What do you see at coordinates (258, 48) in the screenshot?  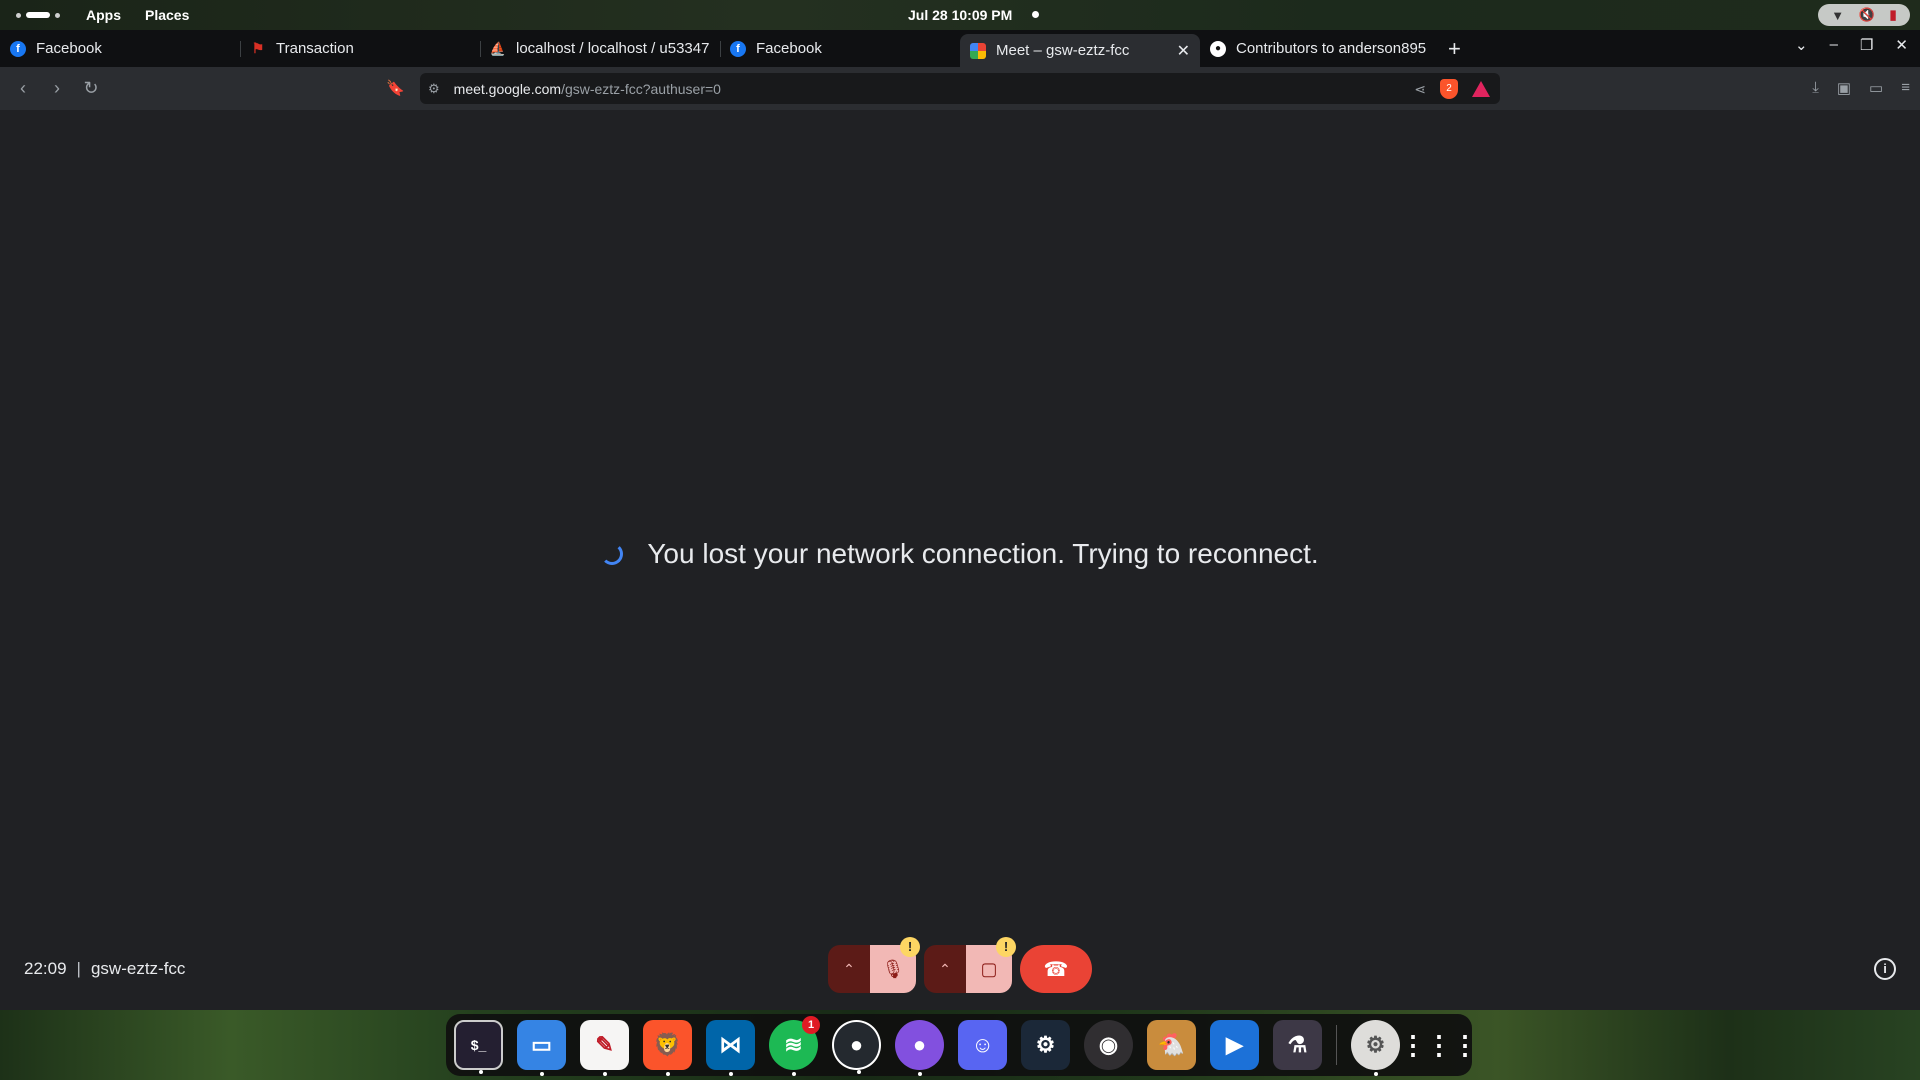 I see `transaction-icon: ⚑` at bounding box center [258, 48].